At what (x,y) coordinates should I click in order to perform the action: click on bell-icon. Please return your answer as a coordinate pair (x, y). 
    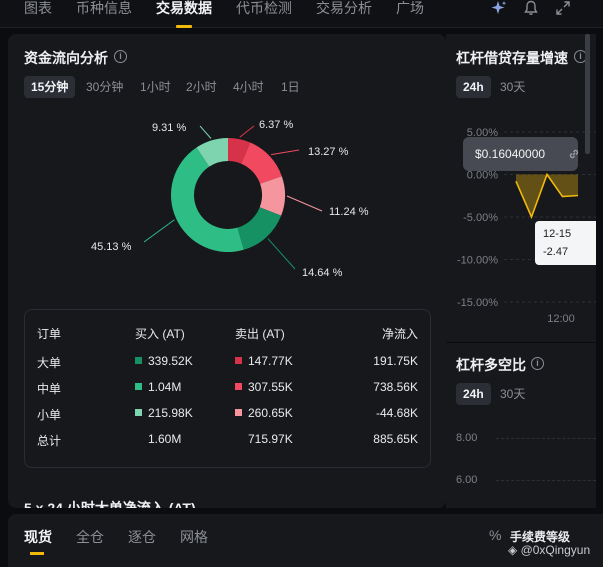
    Looking at the image, I should click on (531, 8).